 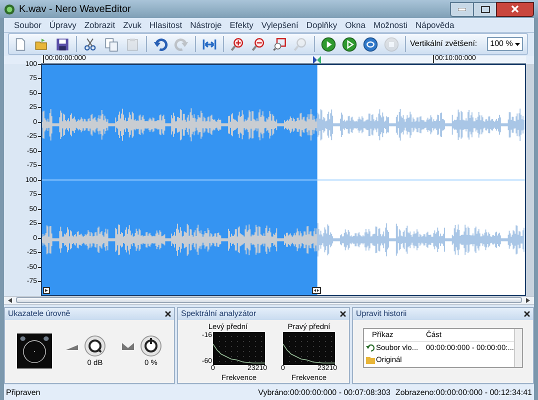 What do you see at coordinates (46, 290) in the screenshot?
I see `start-marker-icon` at bounding box center [46, 290].